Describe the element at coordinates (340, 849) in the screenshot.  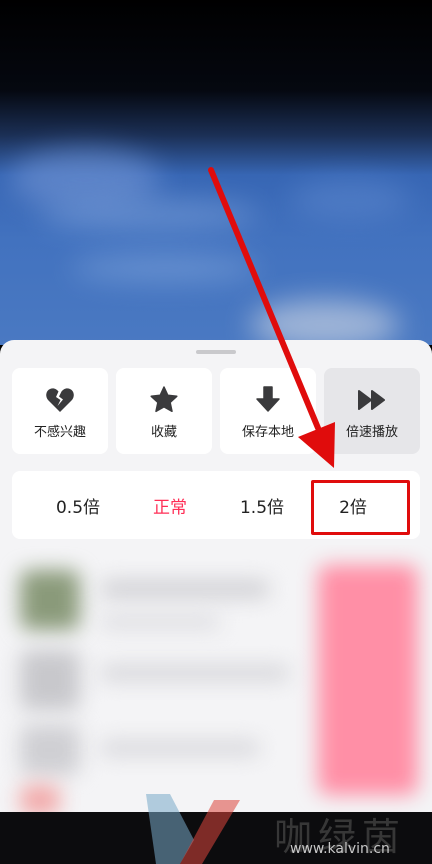
I see `watermark-url: www.kalvin.cn` at that location.